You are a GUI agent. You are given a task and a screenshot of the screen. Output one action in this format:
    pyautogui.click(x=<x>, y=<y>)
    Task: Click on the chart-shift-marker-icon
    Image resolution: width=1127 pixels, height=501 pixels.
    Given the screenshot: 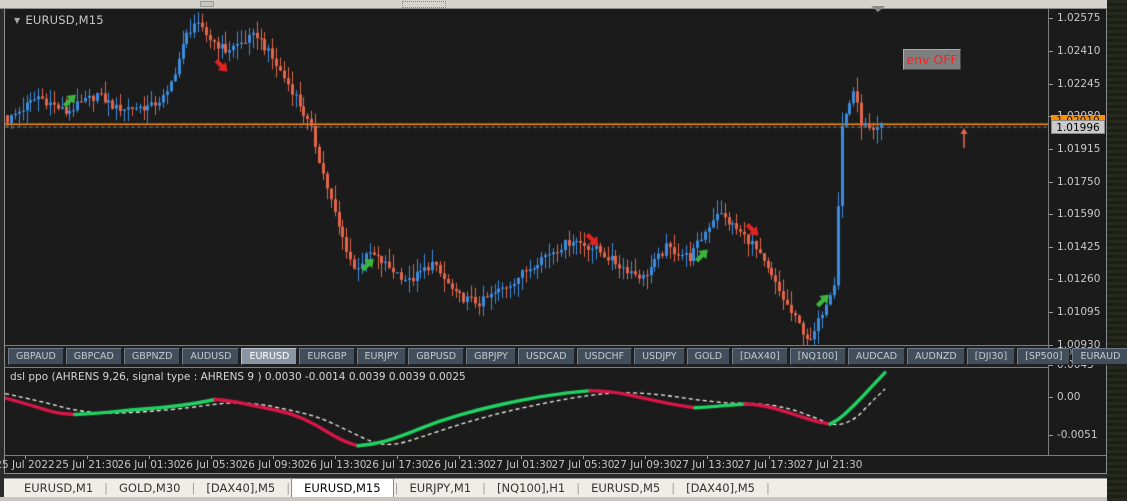 What is the action you would take?
    pyautogui.click(x=878, y=9)
    